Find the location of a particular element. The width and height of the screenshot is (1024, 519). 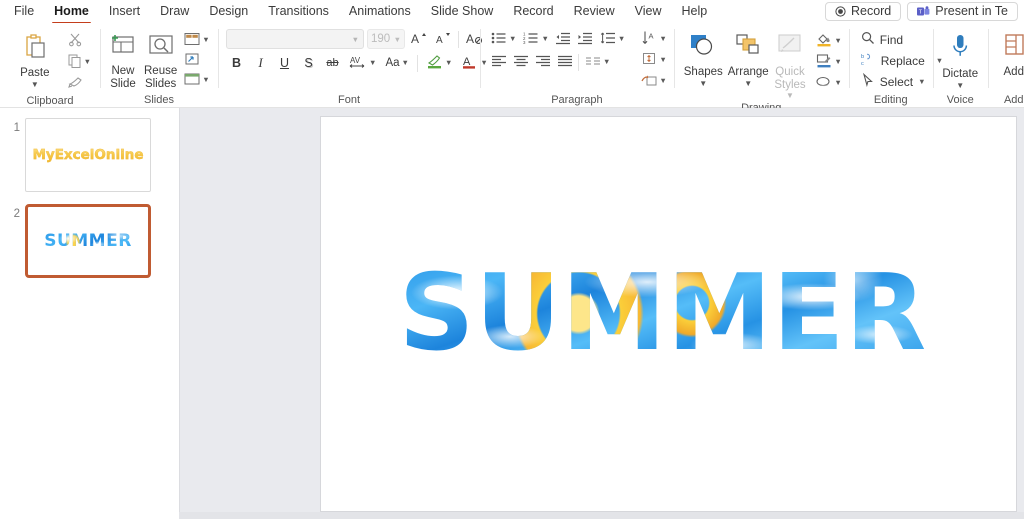

numbering-chevron-down-icon: ▼ is located at coordinates (544, 39).